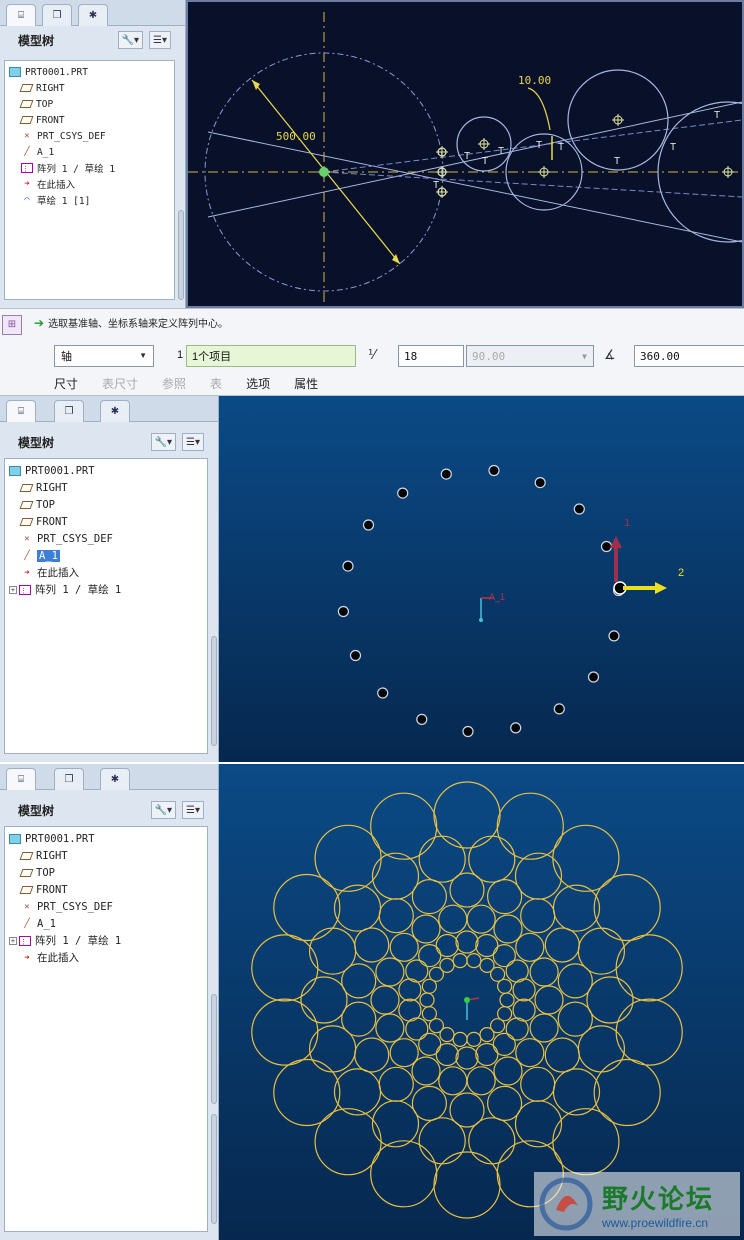  Describe the element at coordinates (258, 383) in the screenshot. I see `dashboard-tab: 选项` at that location.